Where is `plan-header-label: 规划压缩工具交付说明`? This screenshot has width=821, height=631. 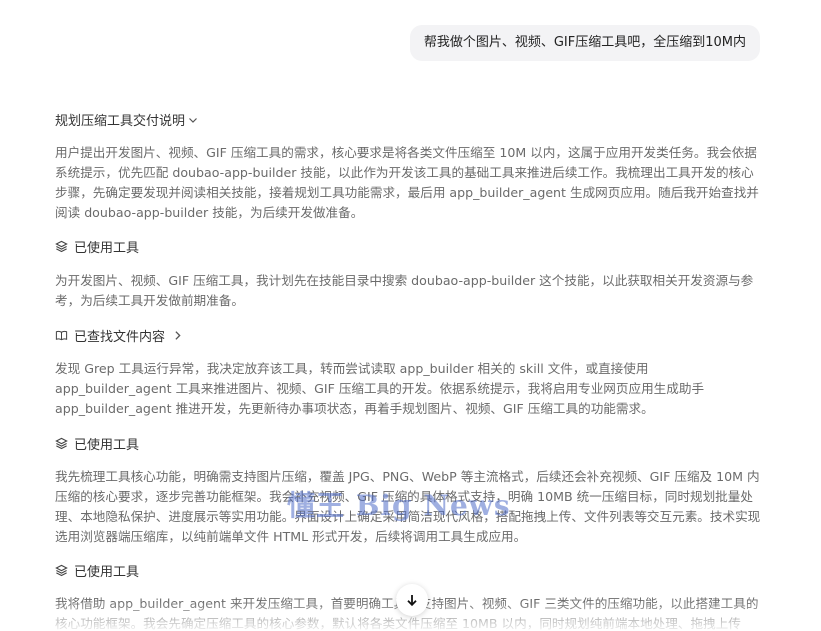
plan-header-label: 规划压缩工具交付说明 is located at coordinates (120, 121).